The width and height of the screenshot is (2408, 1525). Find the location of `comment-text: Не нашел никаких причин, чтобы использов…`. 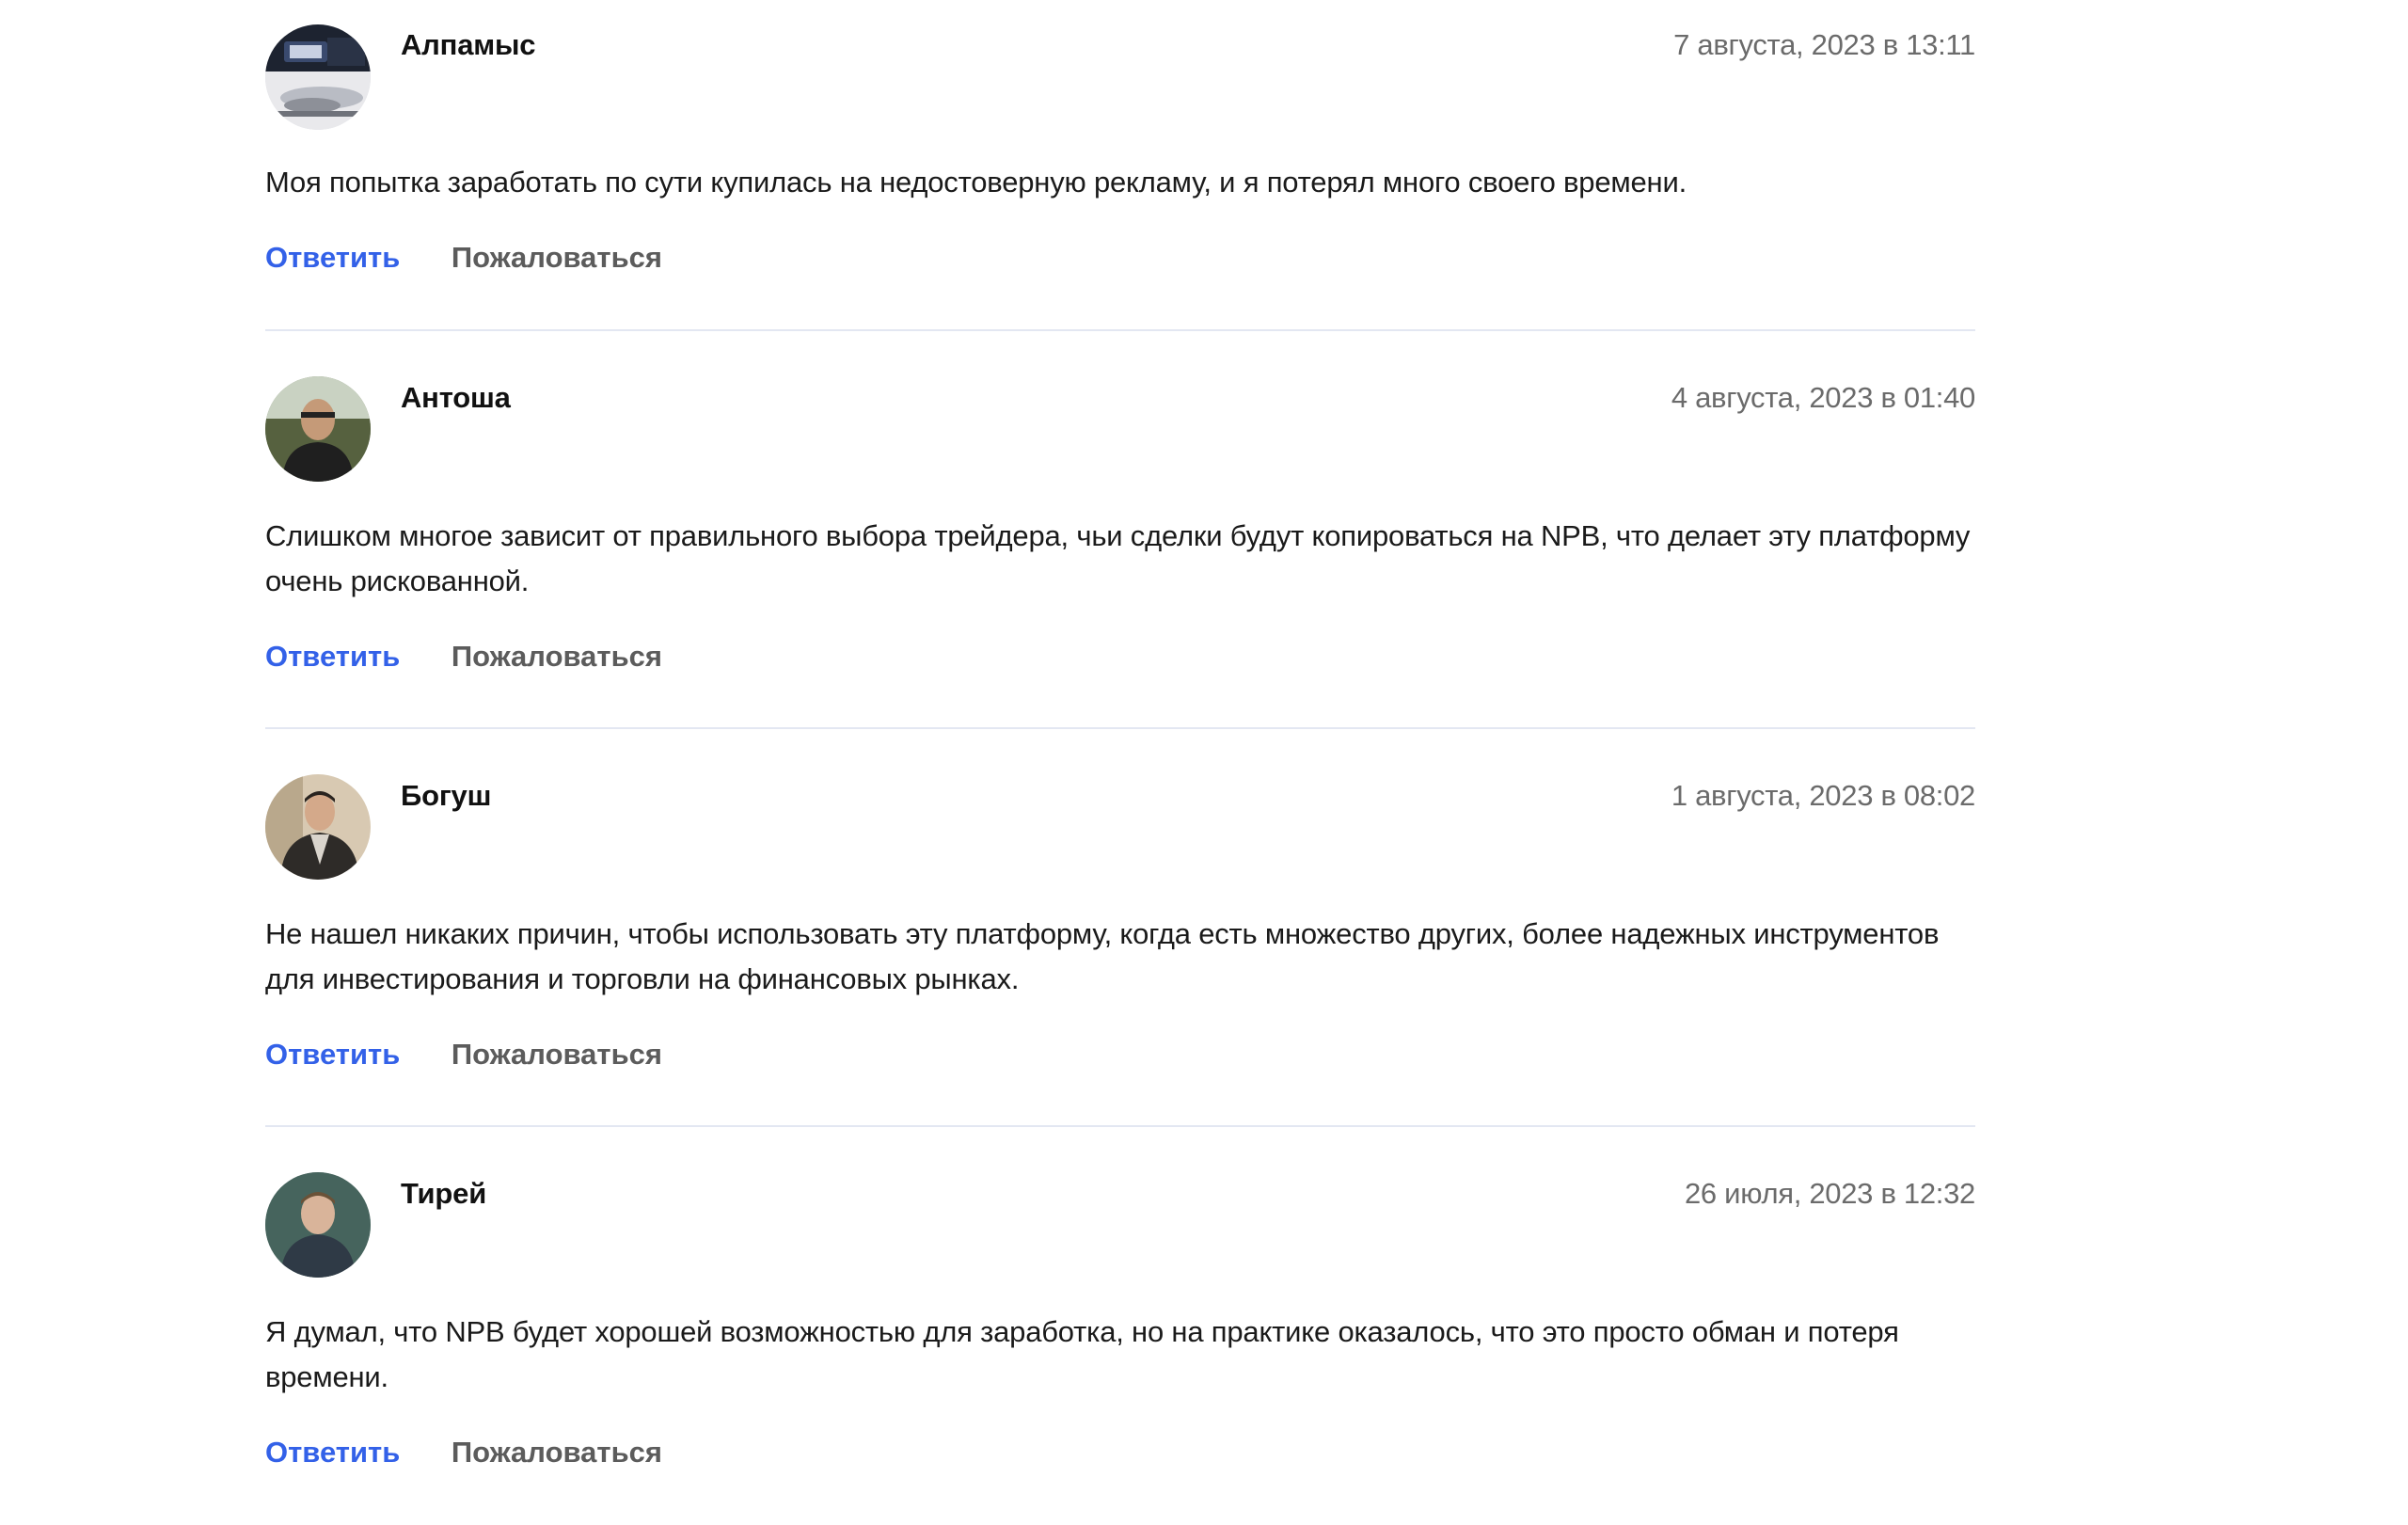

comment-text: Не нашел никаких причин, чтобы использов… is located at coordinates (1102, 956).